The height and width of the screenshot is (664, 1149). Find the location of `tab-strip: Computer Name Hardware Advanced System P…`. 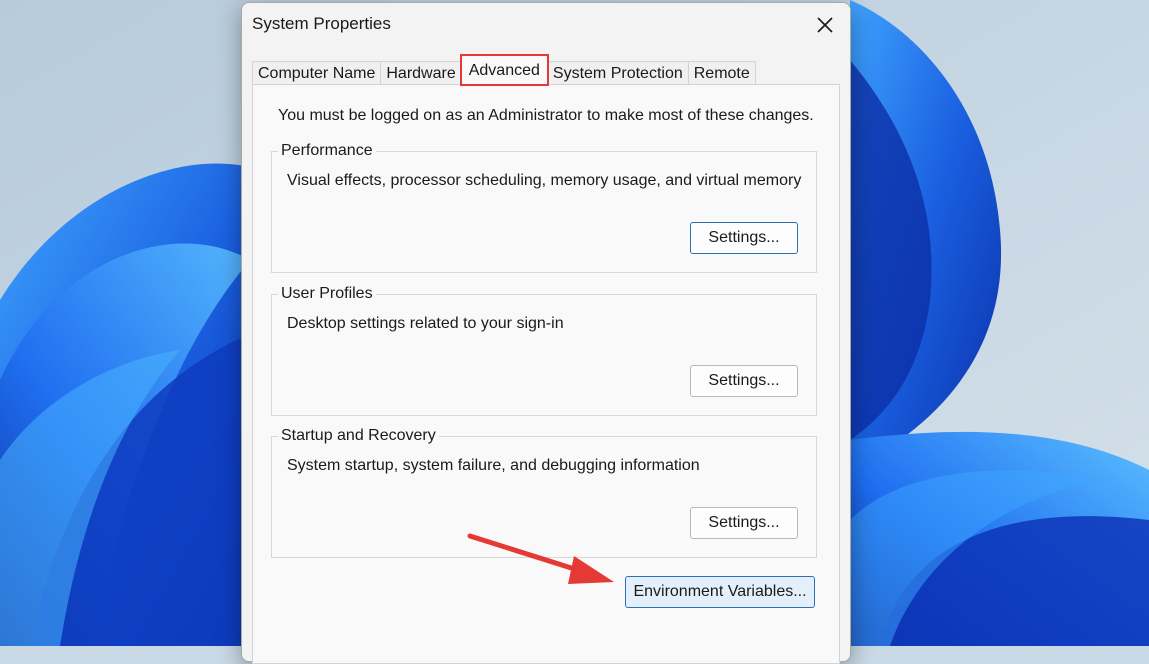

tab-strip: Computer Name Hardware Advanced System P… is located at coordinates (504, 70).